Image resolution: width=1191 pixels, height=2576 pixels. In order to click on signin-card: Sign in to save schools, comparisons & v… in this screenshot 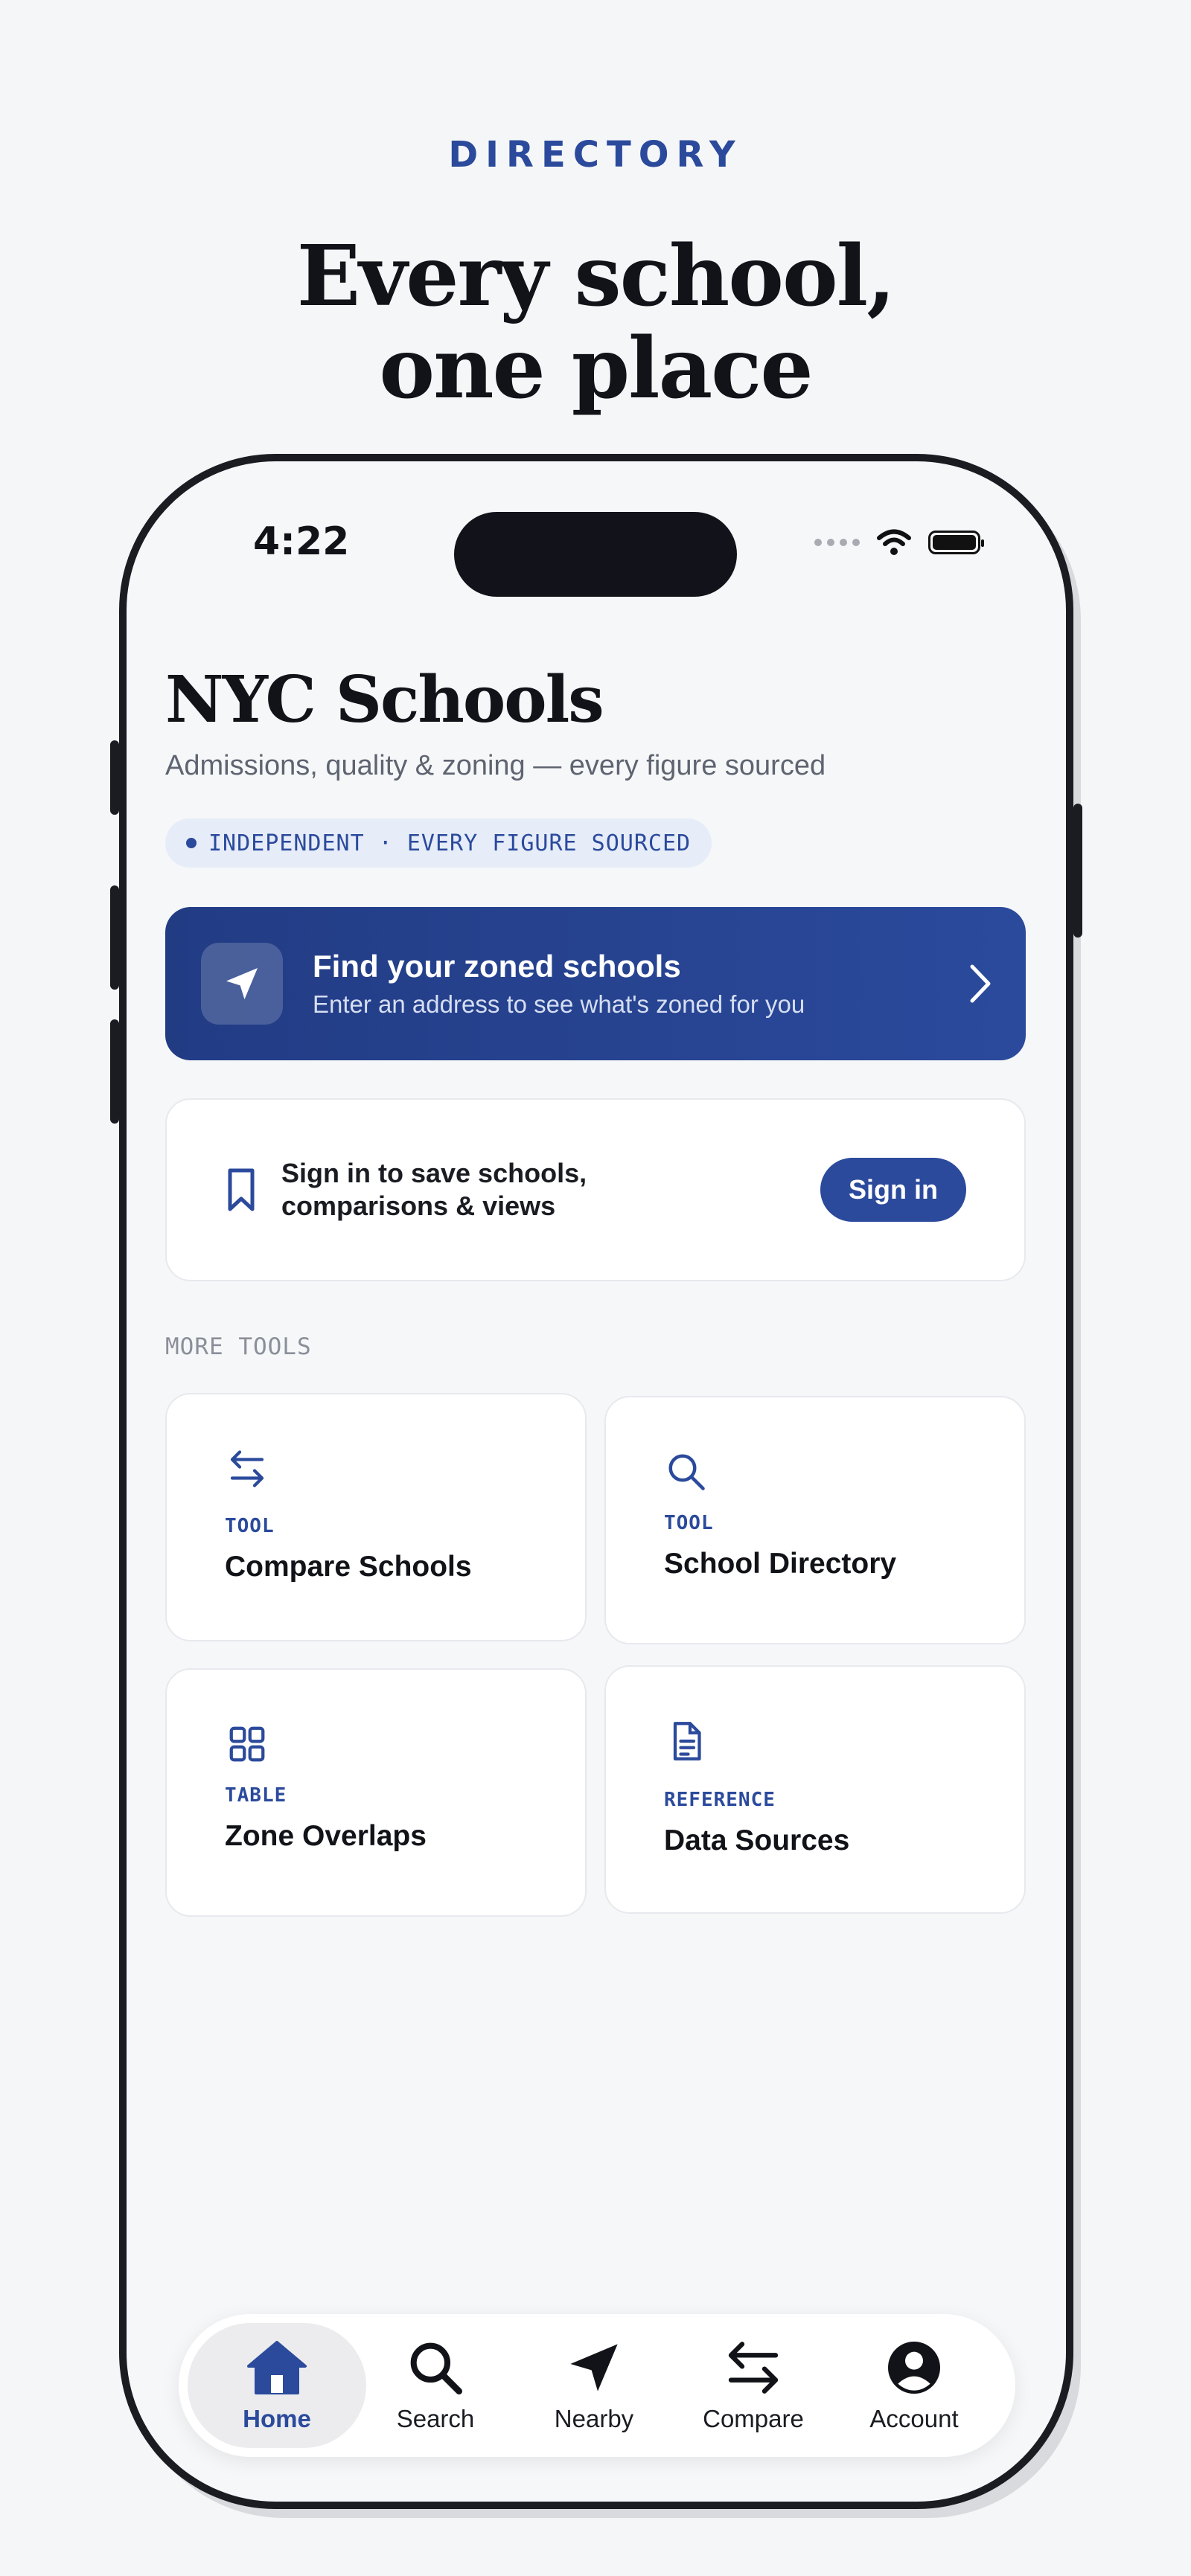, I will do `click(595, 1189)`.